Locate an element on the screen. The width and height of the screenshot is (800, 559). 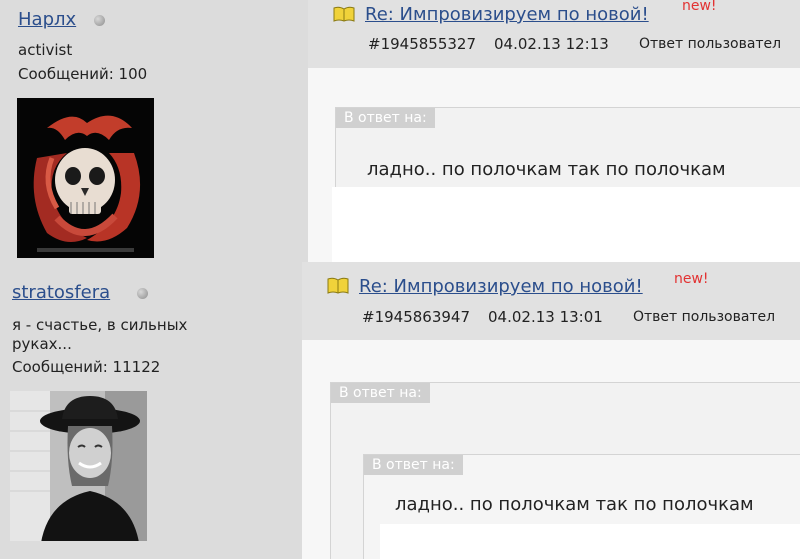
user-title: activist is located at coordinates (45, 50).